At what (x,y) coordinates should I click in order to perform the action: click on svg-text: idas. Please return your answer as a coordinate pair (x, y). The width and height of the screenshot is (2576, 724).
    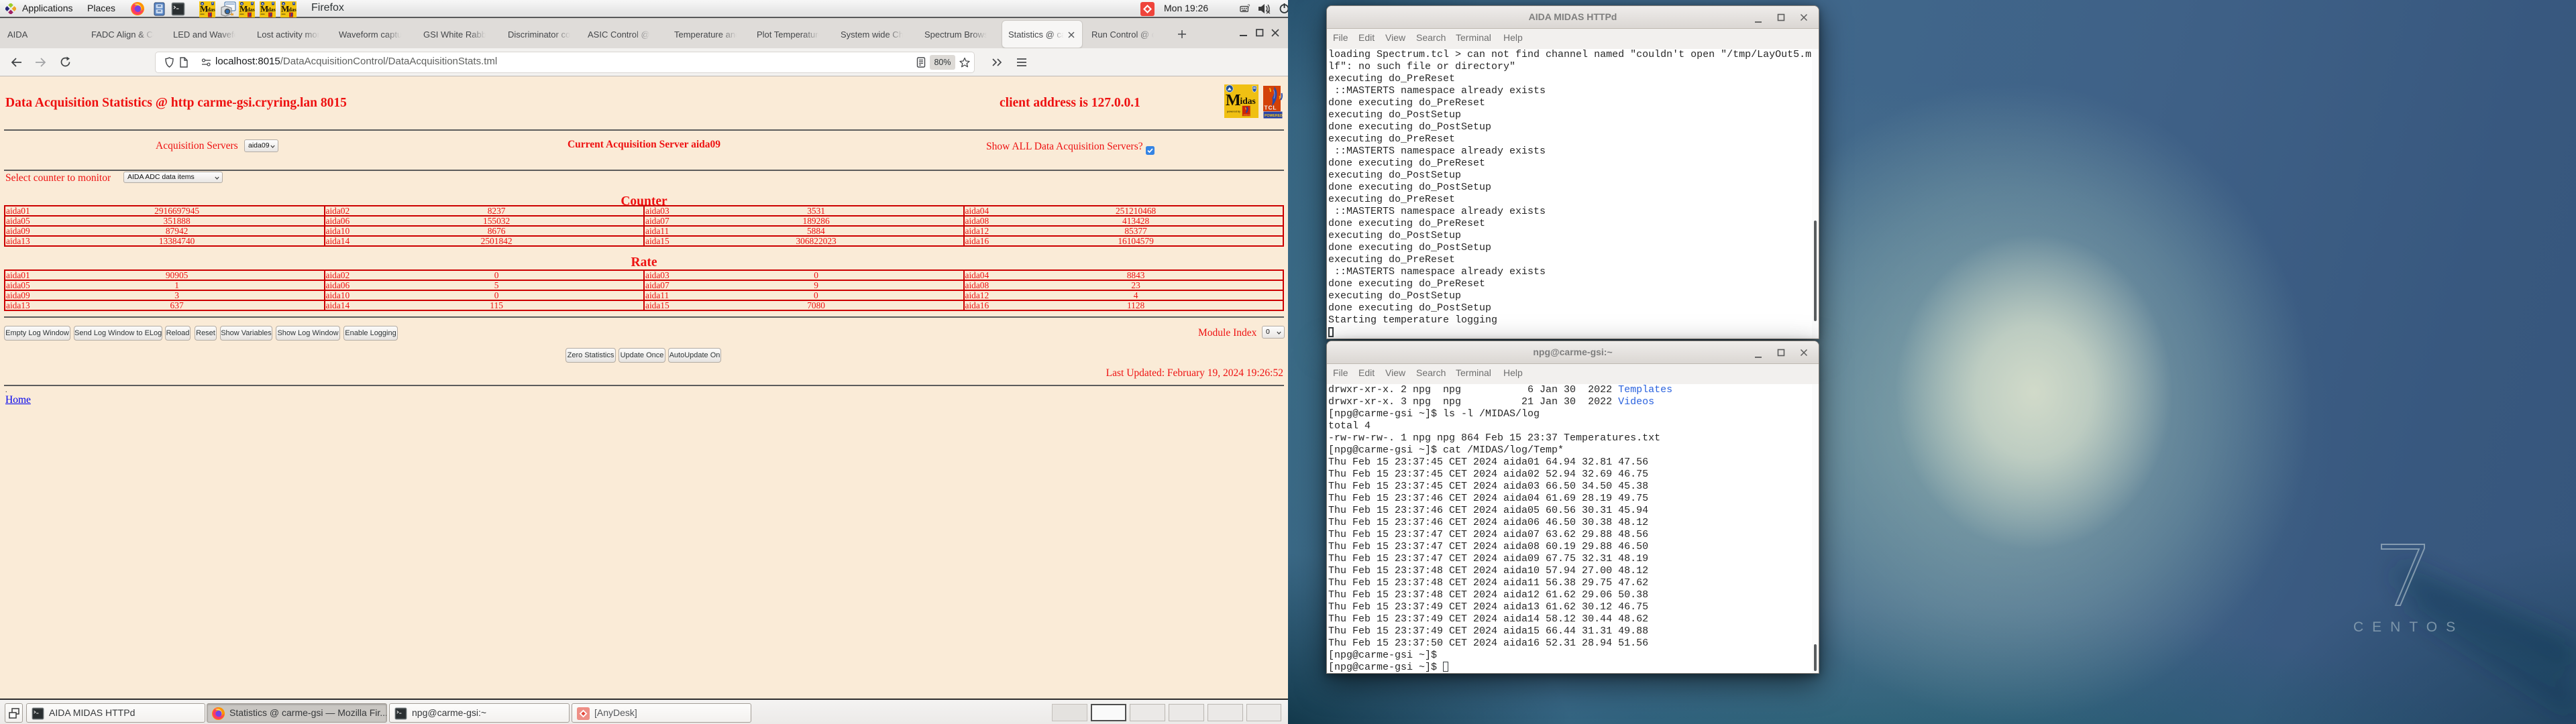
    Looking at the image, I should click on (1248, 101).